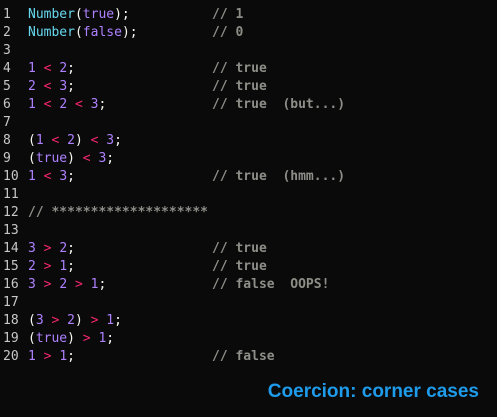 This screenshot has width=497, height=417. What do you see at coordinates (248, 51) in the screenshot?
I see `code-line: 3` at bounding box center [248, 51].